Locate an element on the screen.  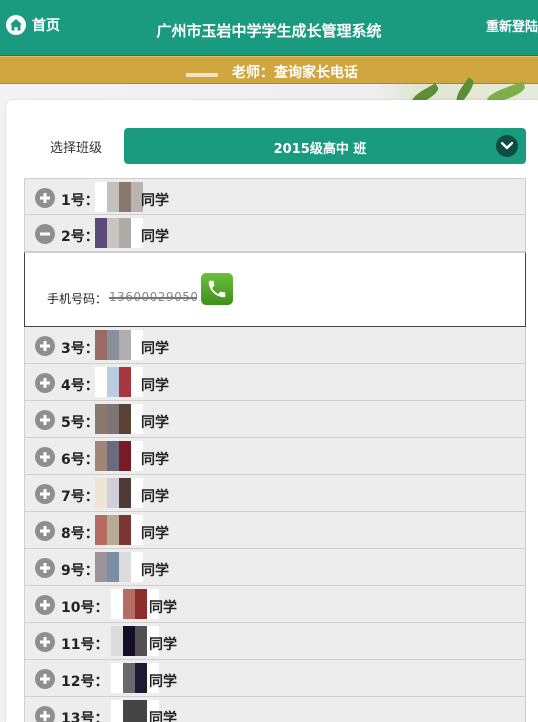
student-row: 11号： 同学 is located at coordinates (275, 641).